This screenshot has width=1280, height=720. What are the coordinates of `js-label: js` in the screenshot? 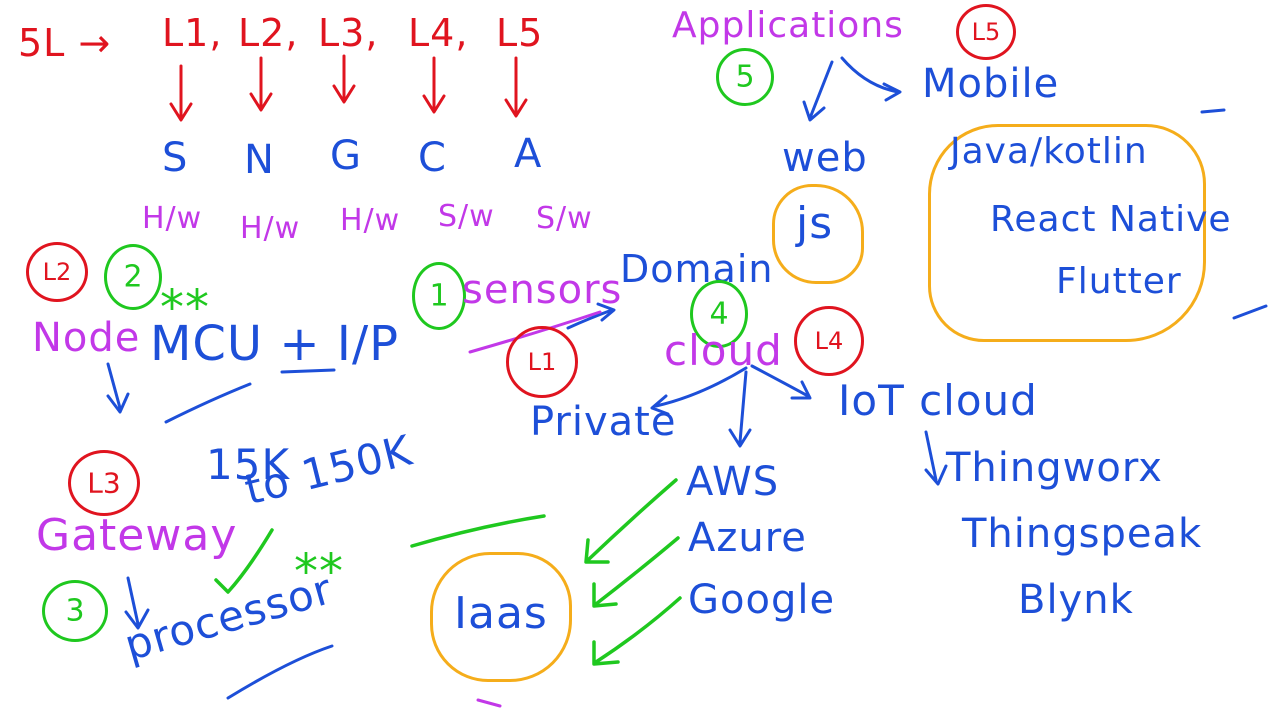 It's located at (815, 223).